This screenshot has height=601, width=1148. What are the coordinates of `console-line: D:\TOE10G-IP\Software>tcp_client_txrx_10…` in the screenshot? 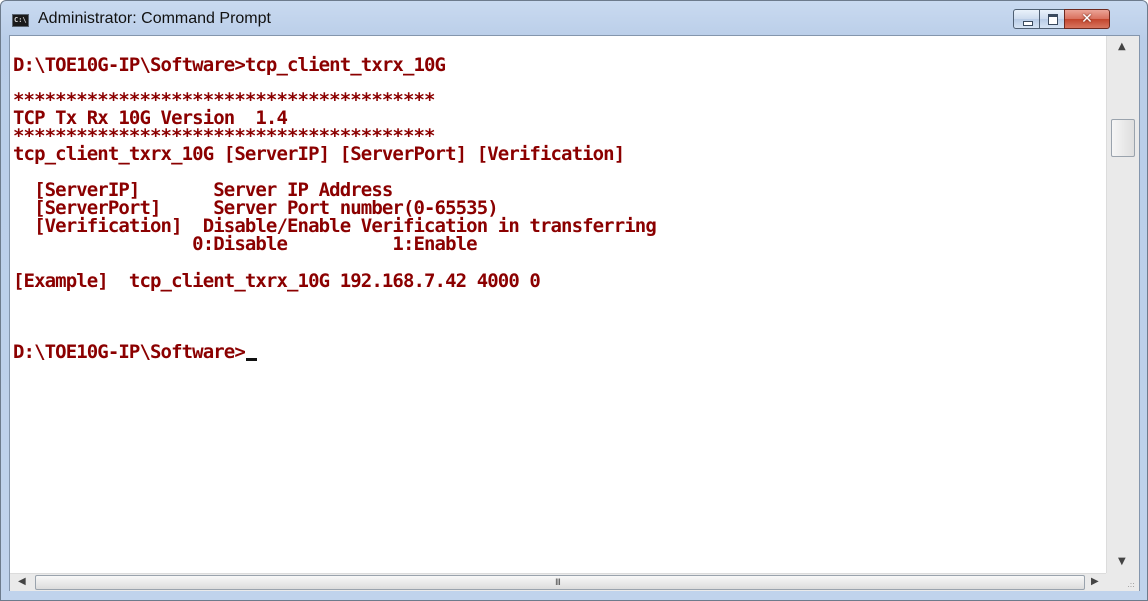 It's located at (229, 65).